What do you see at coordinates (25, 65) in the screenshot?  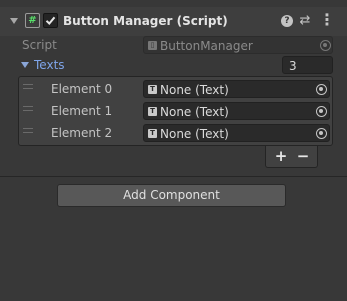 I see `texts-foldout-arrow-icon` at bounding box center [25, 65].